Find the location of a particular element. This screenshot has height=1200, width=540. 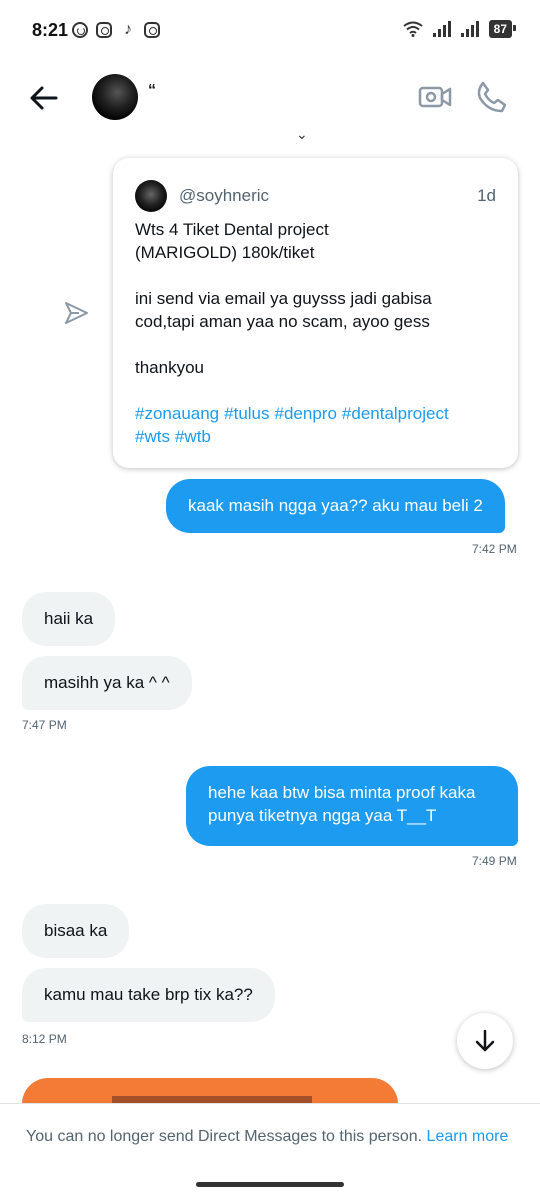

share-icon is located at coordinates (76, 313).